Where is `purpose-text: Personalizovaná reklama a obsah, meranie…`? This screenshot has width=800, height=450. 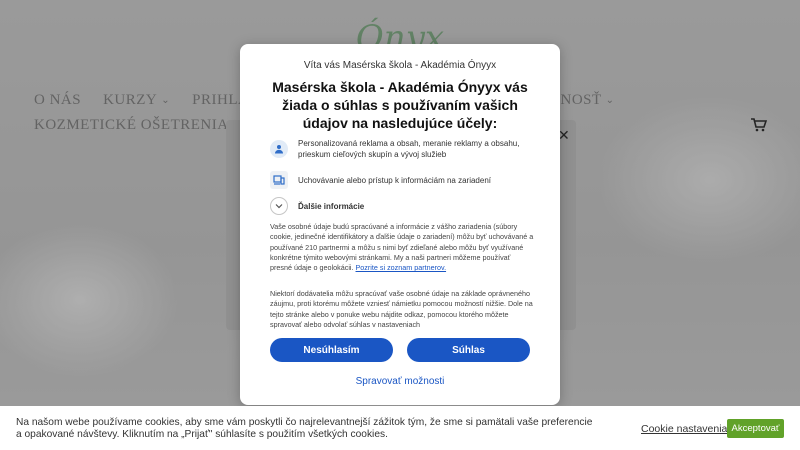
purpose-text: Personalizovaná reklama a obsah, meranie… is located at coordinates (409, 149).